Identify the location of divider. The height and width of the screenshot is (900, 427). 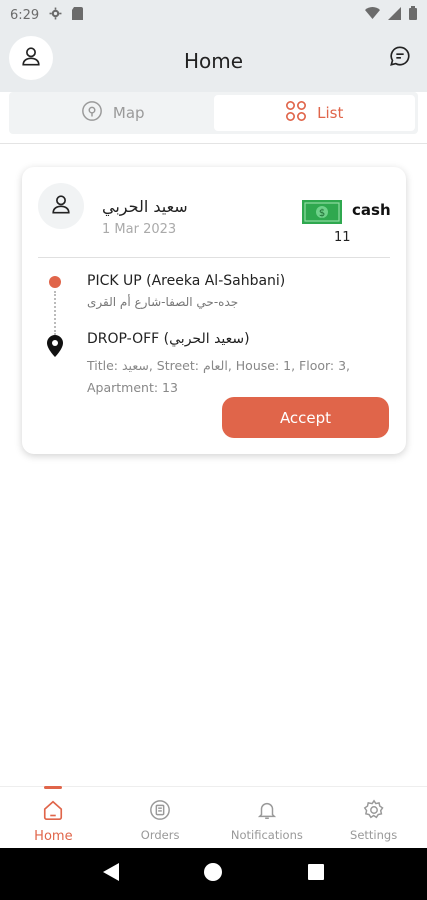
(213, 143).